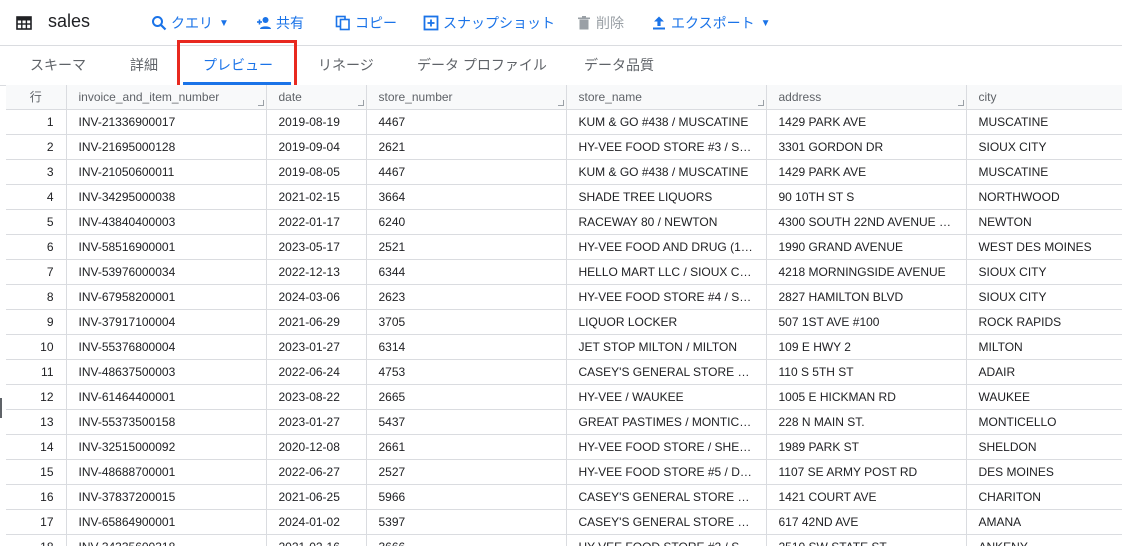 The image size is (1122, 546). Describe the element at coordinates (866, 422) in the screenshot. I see `table-cell: 228 N MAIN ST.` at that location.